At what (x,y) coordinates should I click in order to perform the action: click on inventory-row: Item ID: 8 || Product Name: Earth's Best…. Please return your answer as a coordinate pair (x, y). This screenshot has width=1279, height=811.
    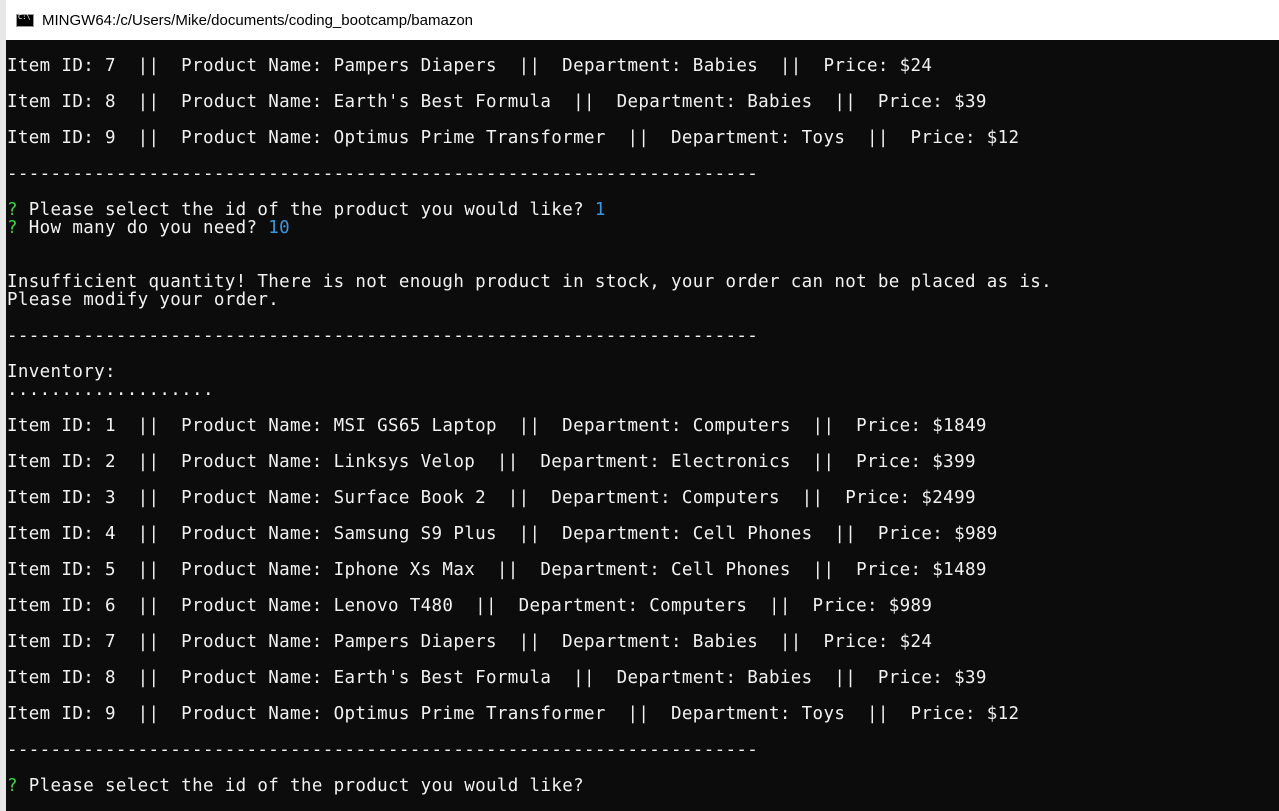
    Looking at the image, I should click on (497, 678).